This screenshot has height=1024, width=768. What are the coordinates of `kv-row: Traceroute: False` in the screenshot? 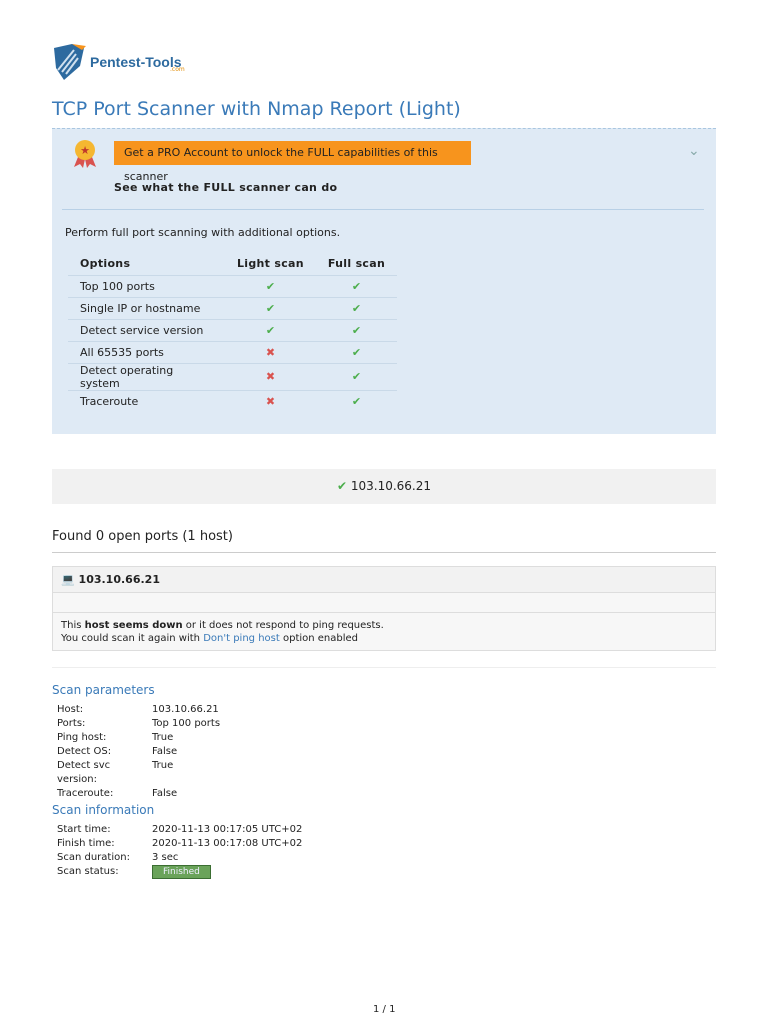 It's located at (138, 794).